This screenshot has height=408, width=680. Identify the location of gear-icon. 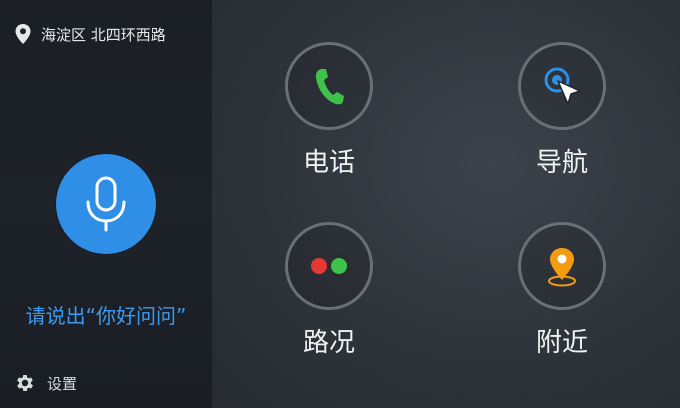
(25, 383).